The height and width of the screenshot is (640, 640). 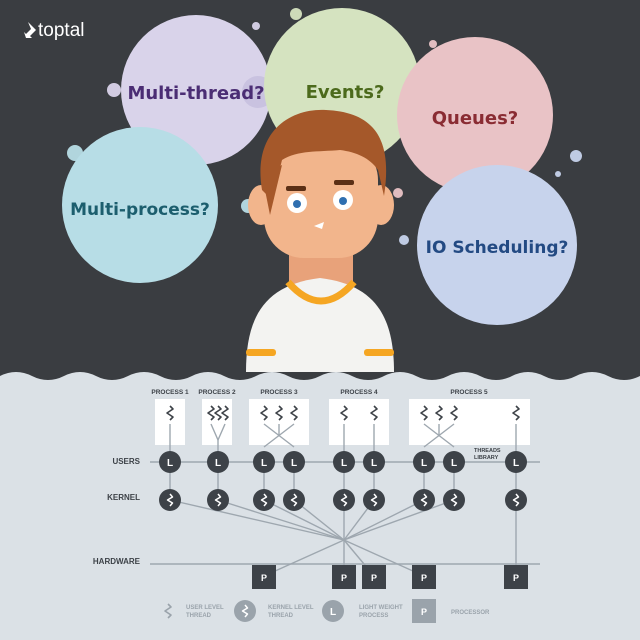 I want to click on process-3-title: PROCESS 3, so click(x=279, y=392).